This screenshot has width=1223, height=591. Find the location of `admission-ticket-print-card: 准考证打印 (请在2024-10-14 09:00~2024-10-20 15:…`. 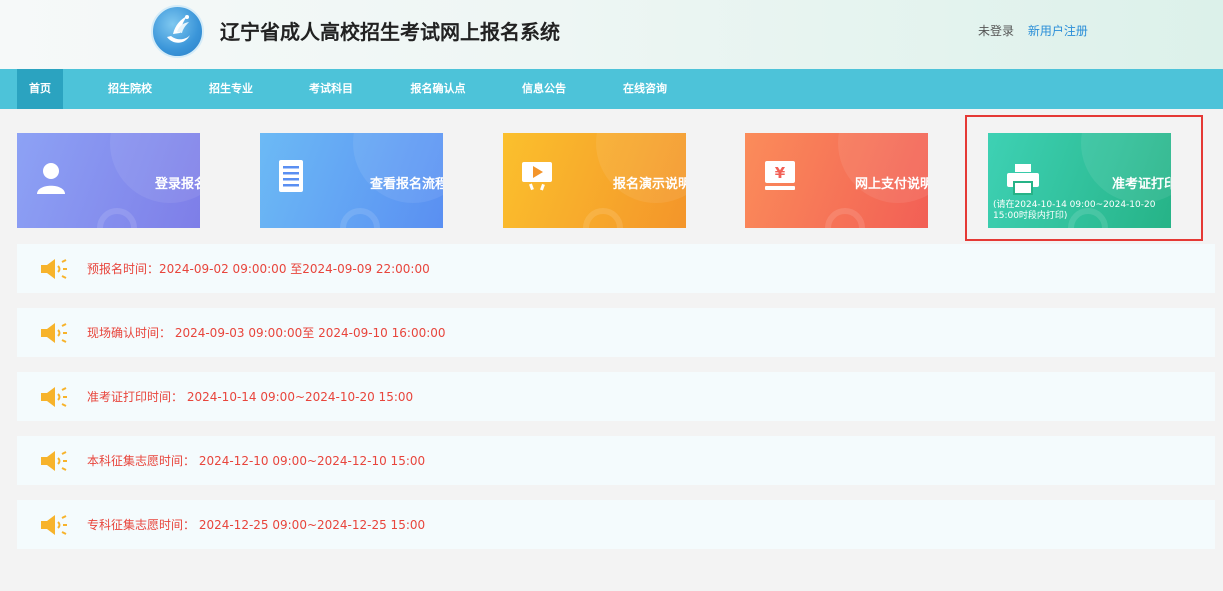

admission-ticket-print-card: 准考证打印 (请在2024-10-14 09:00~2024-10-20 15:… is located at coordinates (1079, 180).